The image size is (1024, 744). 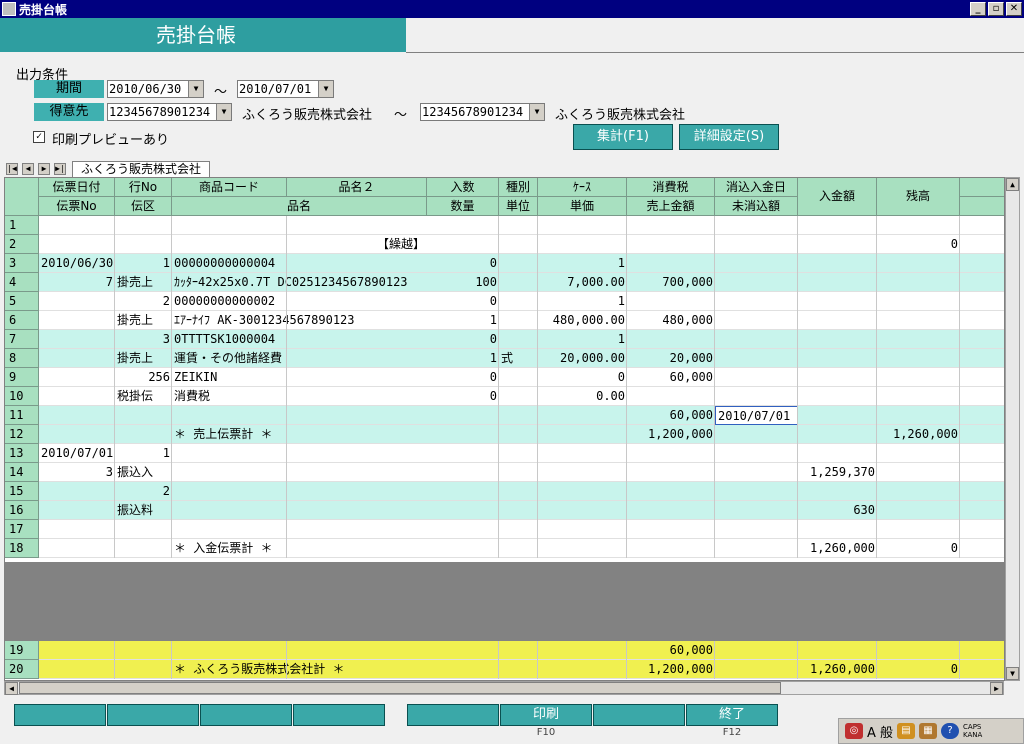 I want to click on cell-amount: 60,000, so click(x=691, y=377).